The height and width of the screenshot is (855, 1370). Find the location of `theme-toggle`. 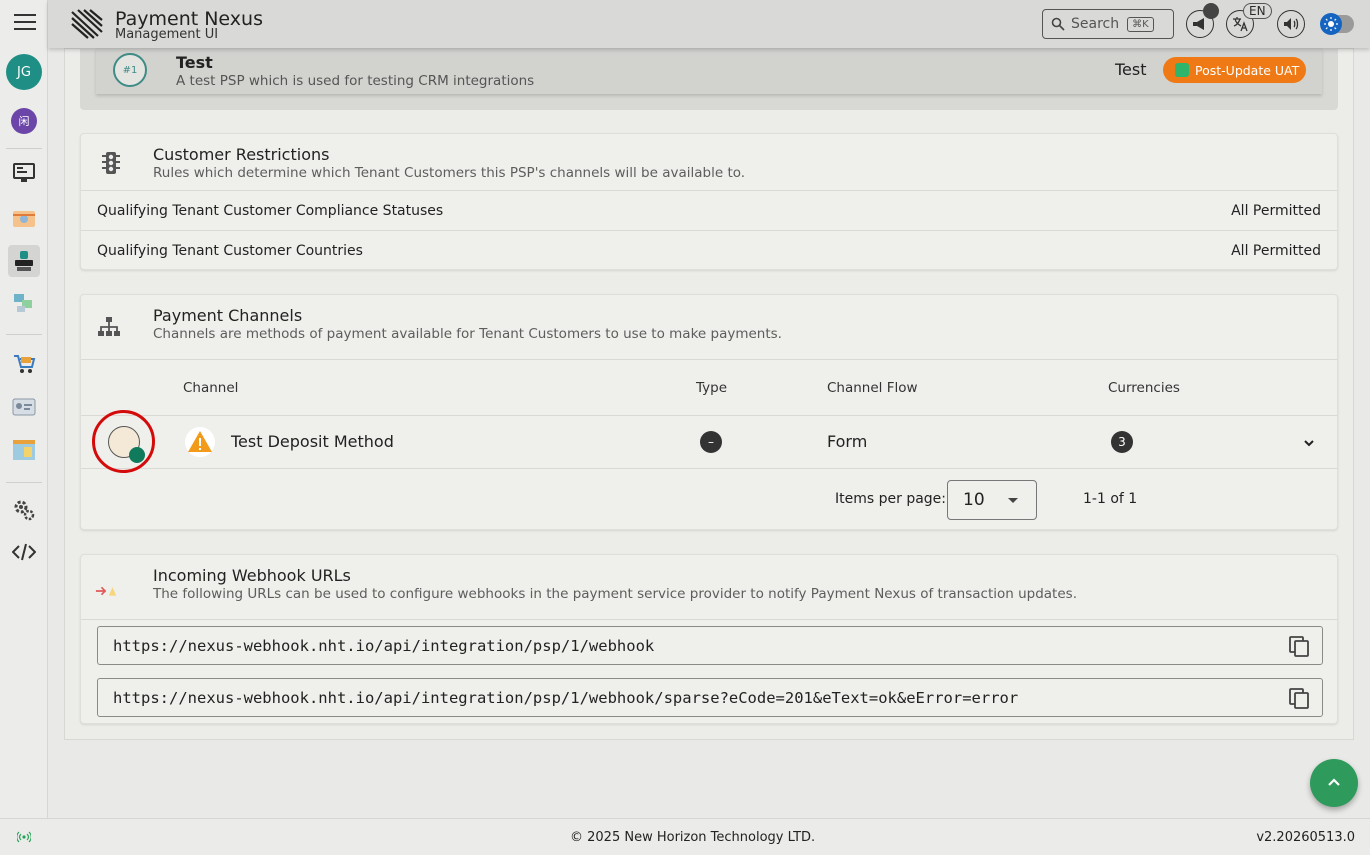

theme-toggle is located at coordinates (1337, 24).